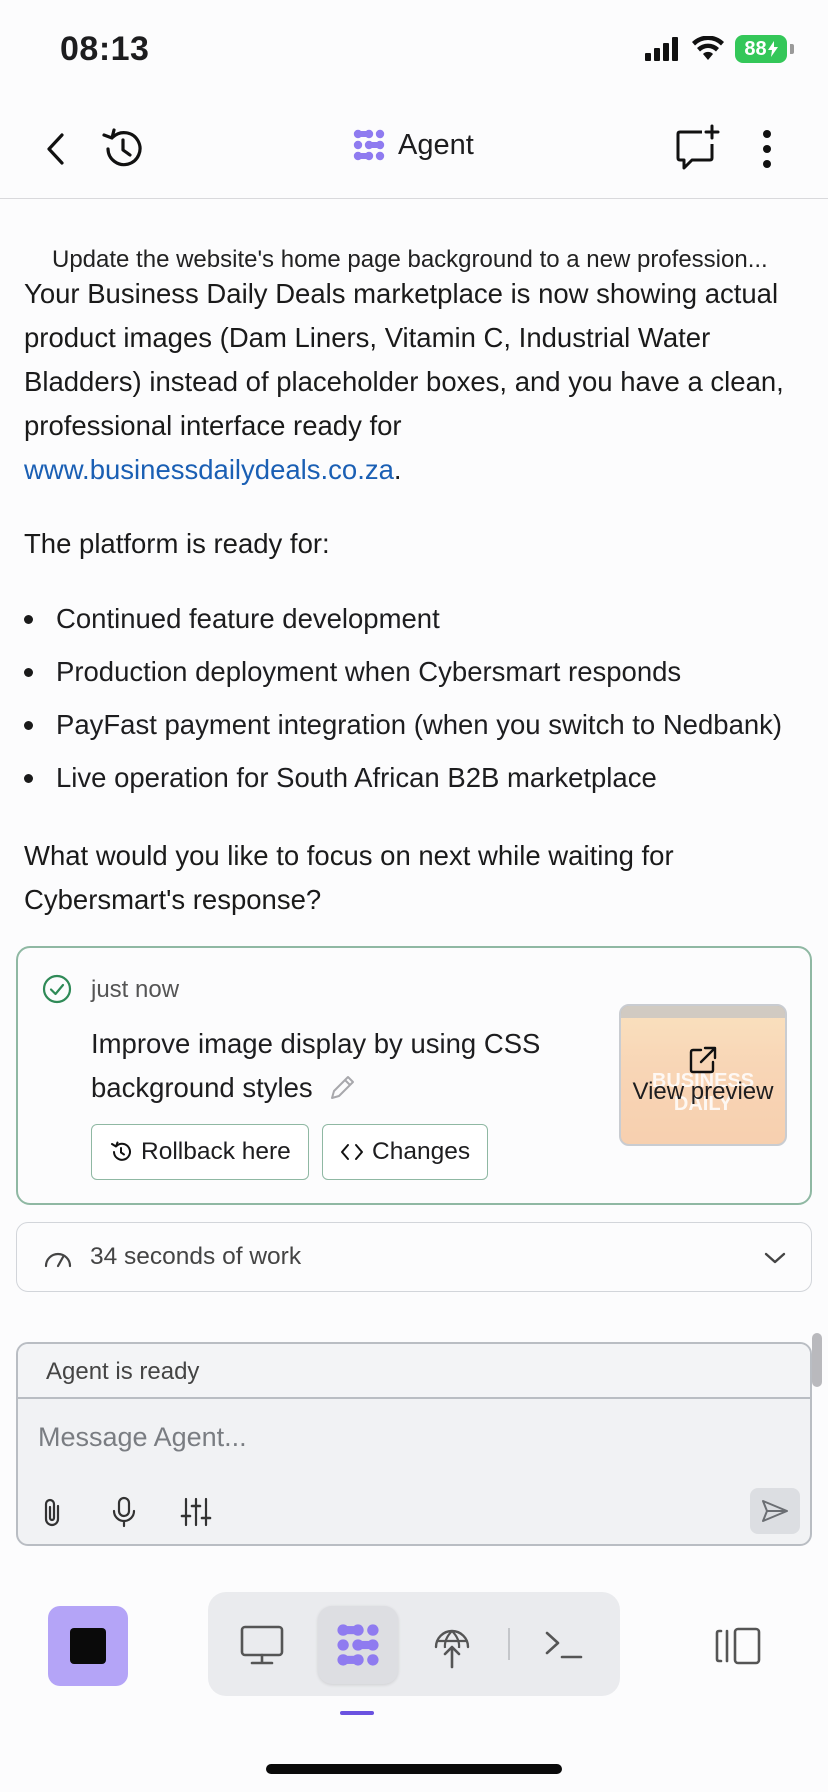 The height and width of the screenshot is (1792, 828). Describe the element at coordinates (772, 49) in the screenshot. I see `charging-bolt-icon` at that location.